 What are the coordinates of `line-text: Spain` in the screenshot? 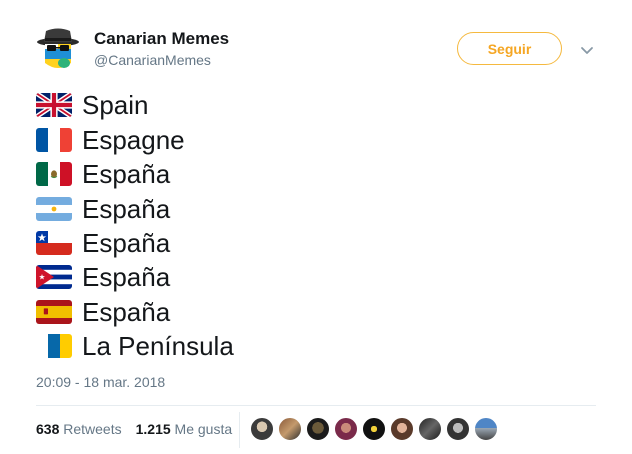 It's located at (115, 105).